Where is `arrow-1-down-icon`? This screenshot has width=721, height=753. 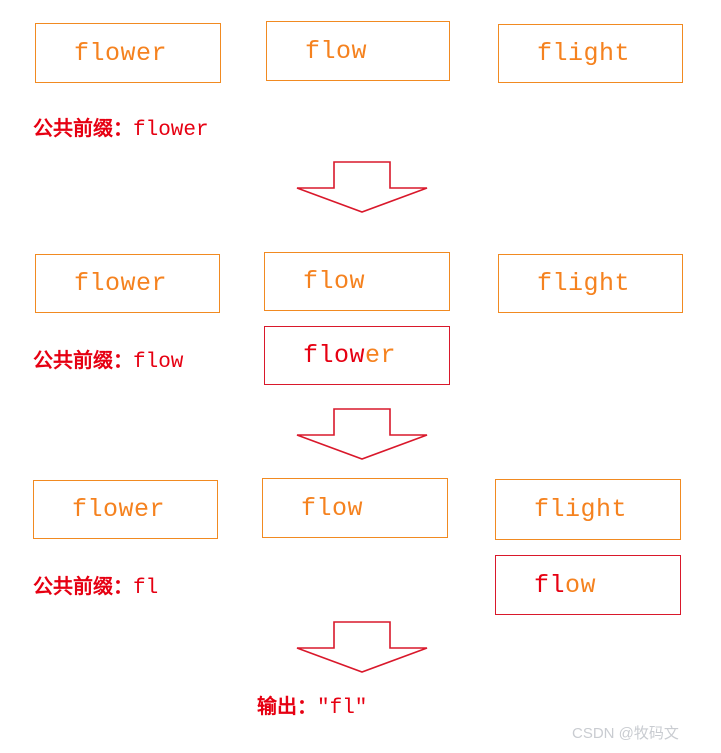
arrow-1-down-icon is located at coordinates (362, 187).